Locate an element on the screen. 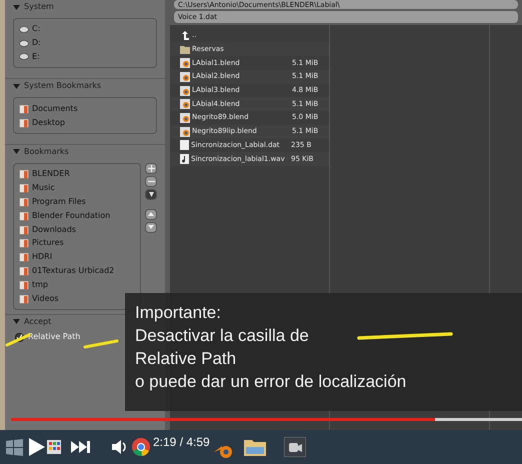 This screenshot has height=464, width=522. section-title: Accept is located at coordinates (38, 322).